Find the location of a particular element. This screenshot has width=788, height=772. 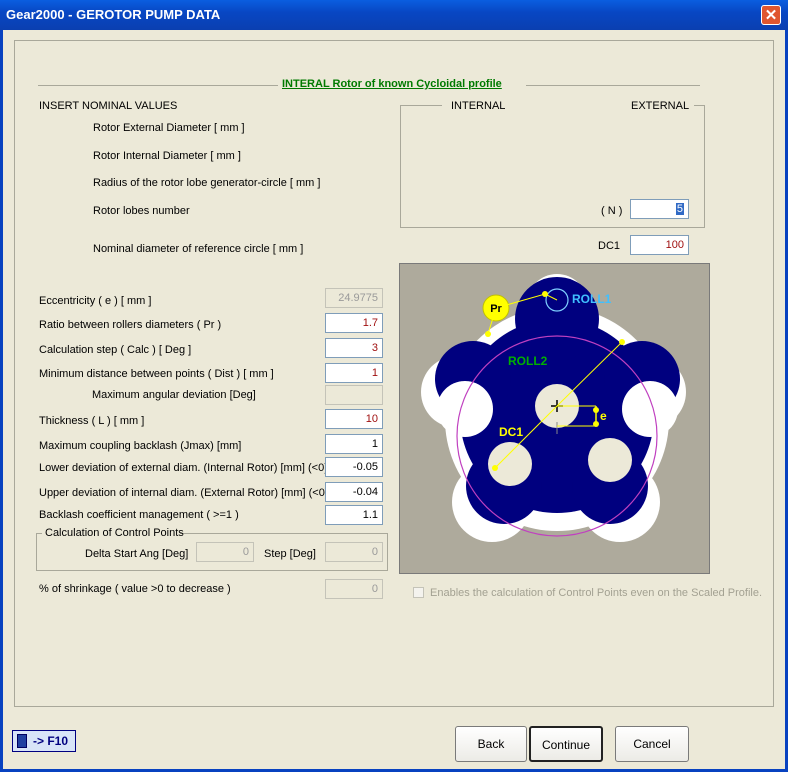

n-label: ( N ) is located at coordinates (612, 211).